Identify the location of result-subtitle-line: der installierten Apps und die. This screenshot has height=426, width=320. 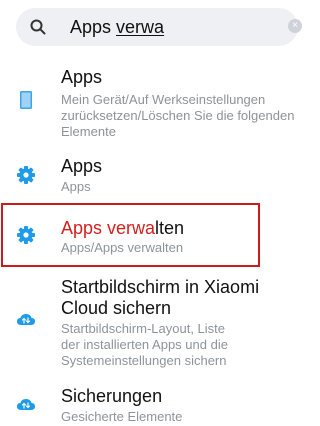
(144, 344).